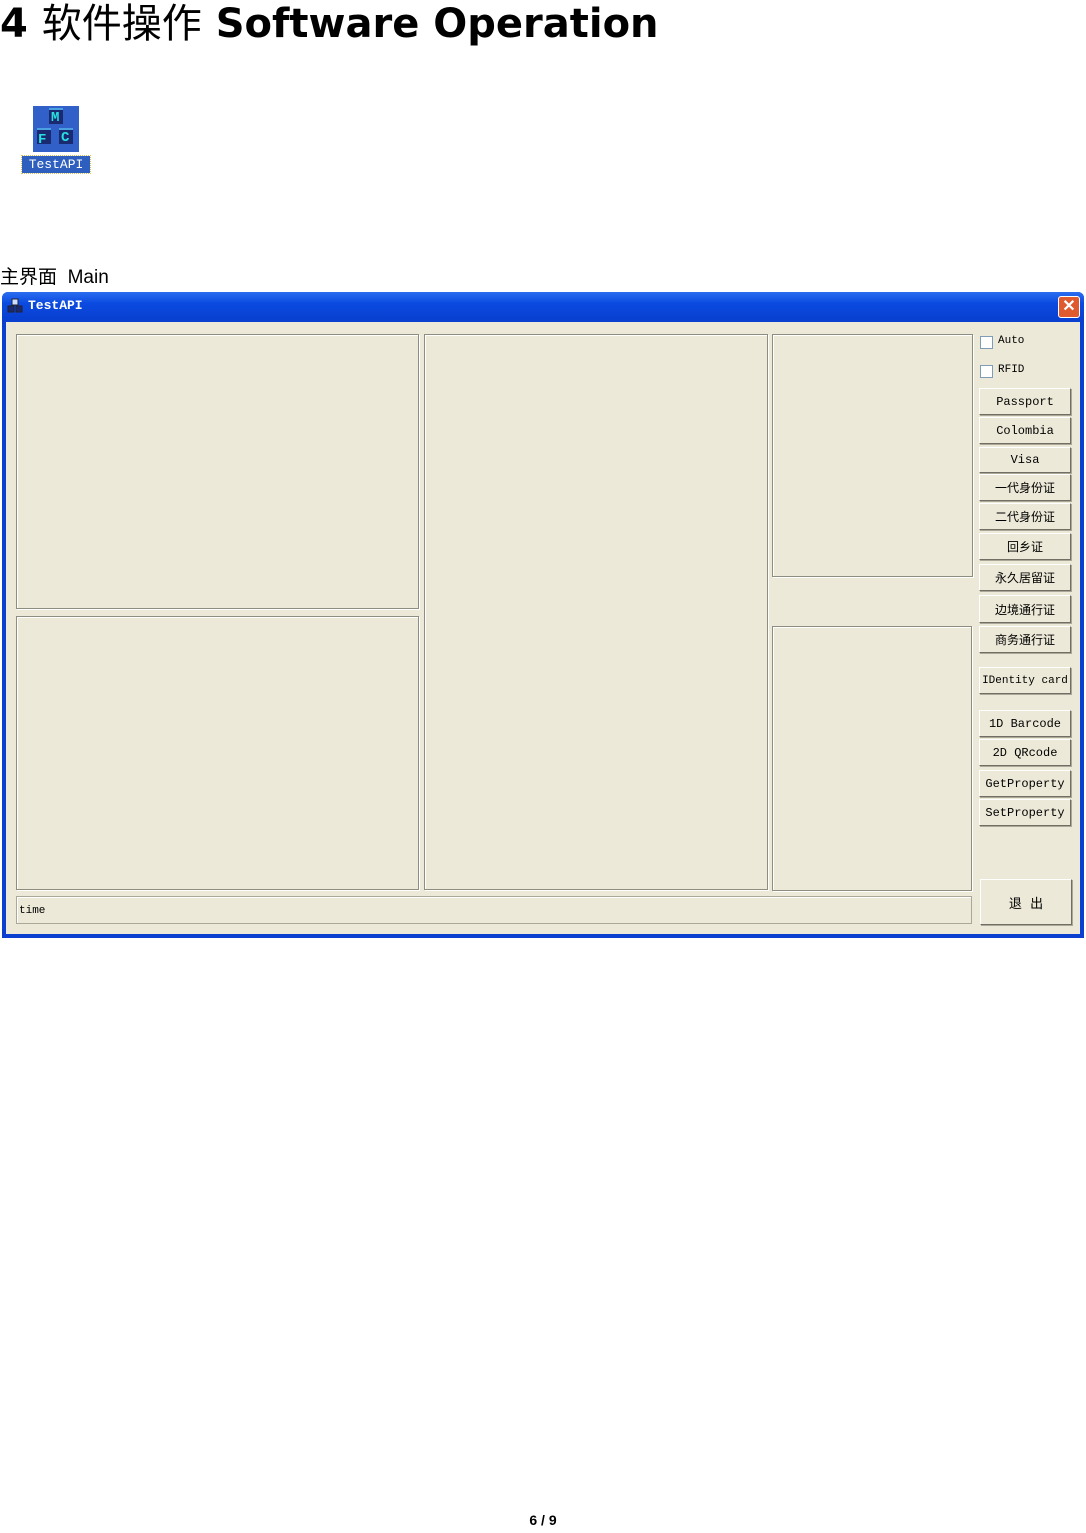 This screenshot has width=1086, height=1533. Describe the element at coordinates (1011, 341) in the screenshot. I see `auto-checkbox-label: Auto` at that location.